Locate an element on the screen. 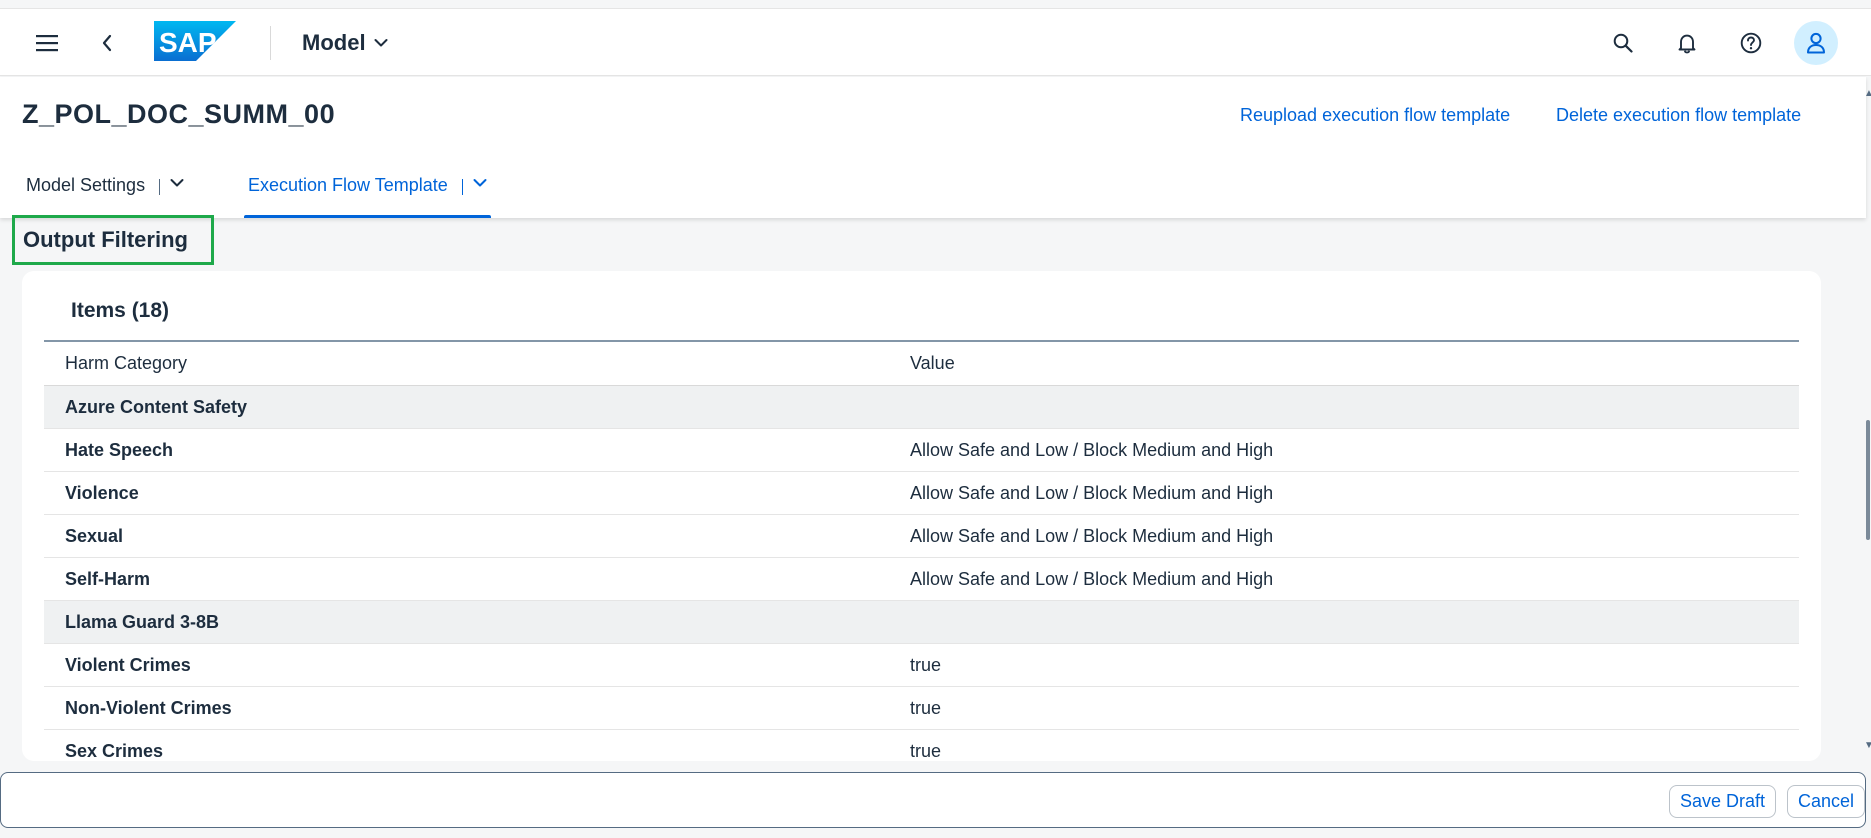 This screenshot has width=1871, height=838. shellbar-divider is located at coordinates (270, 43).